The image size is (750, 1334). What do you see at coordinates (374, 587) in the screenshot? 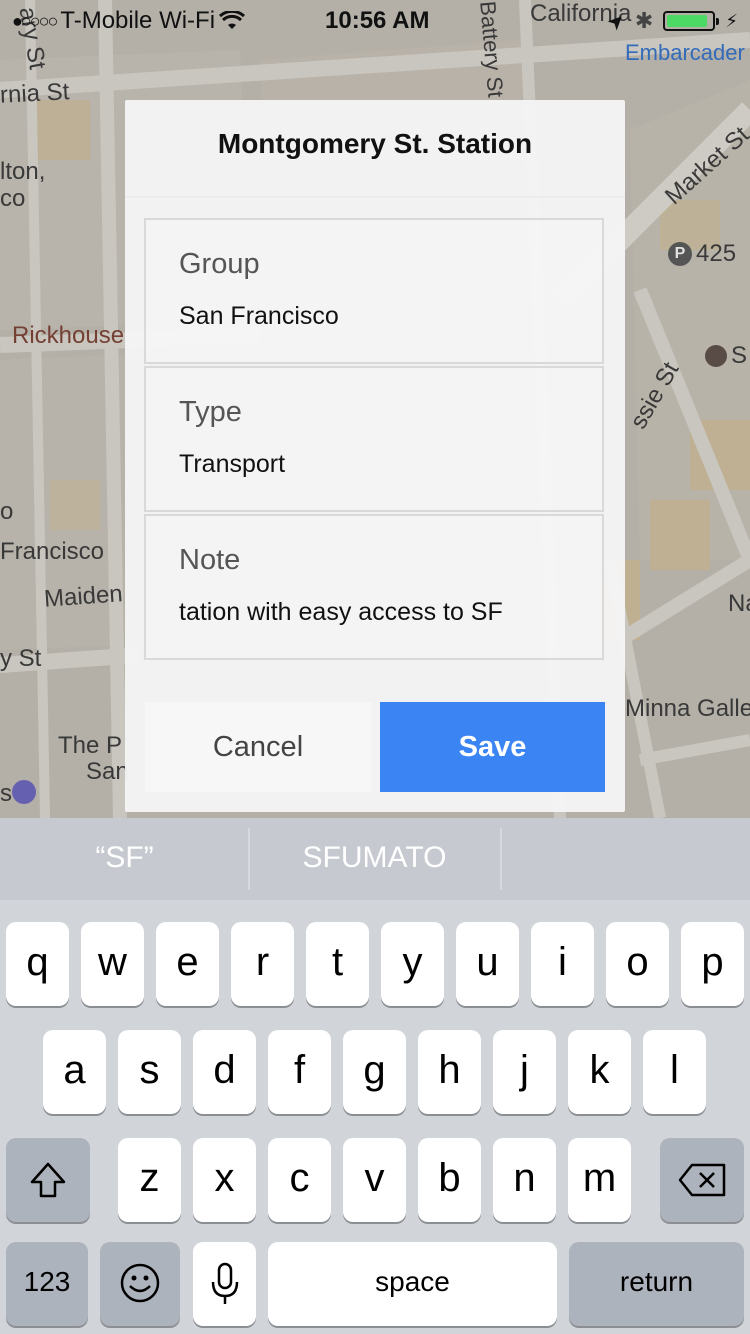
I see `note-field: Note tation with easy access to SF` at bounding box center [374, 587].